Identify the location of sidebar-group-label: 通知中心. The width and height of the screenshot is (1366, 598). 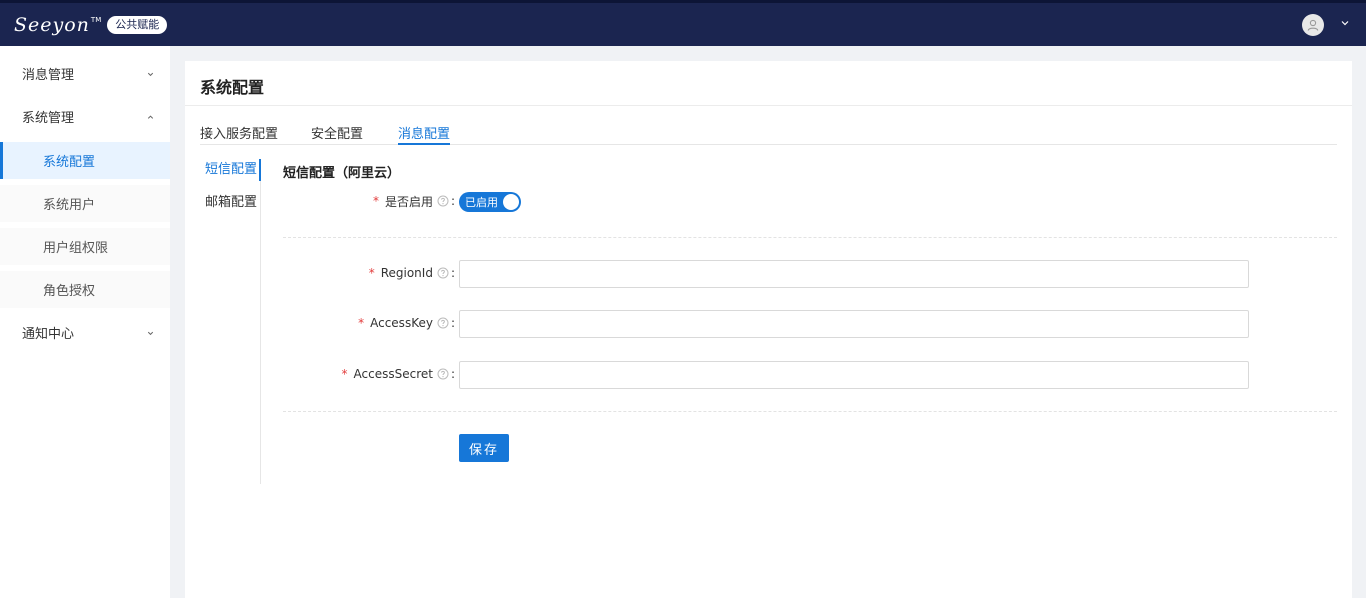
(48, 334).